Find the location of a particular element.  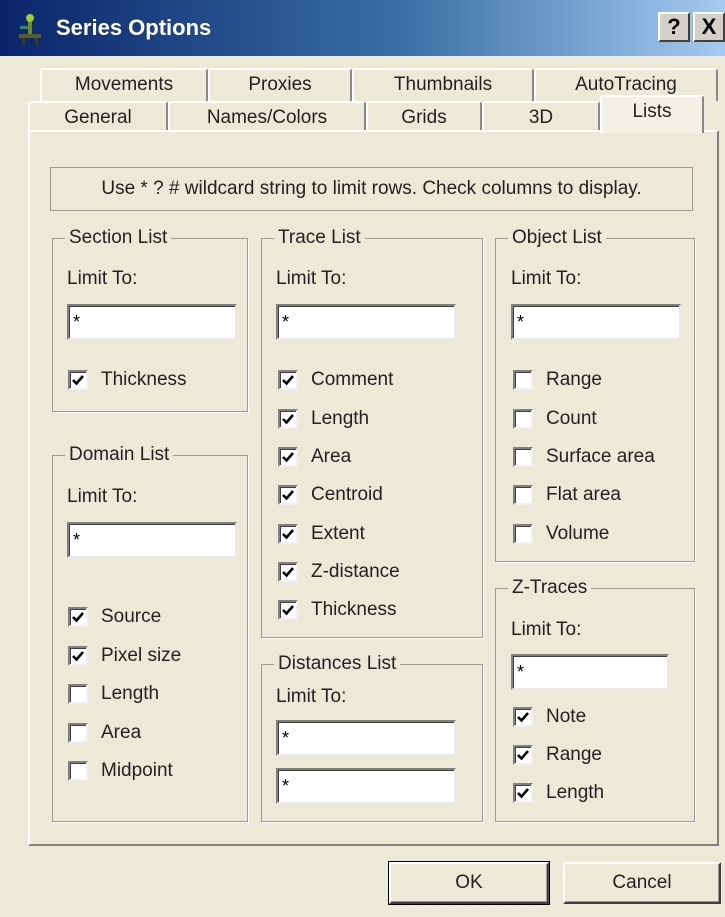

distances-list-title: Distances List is located at coordinates (337, 664).